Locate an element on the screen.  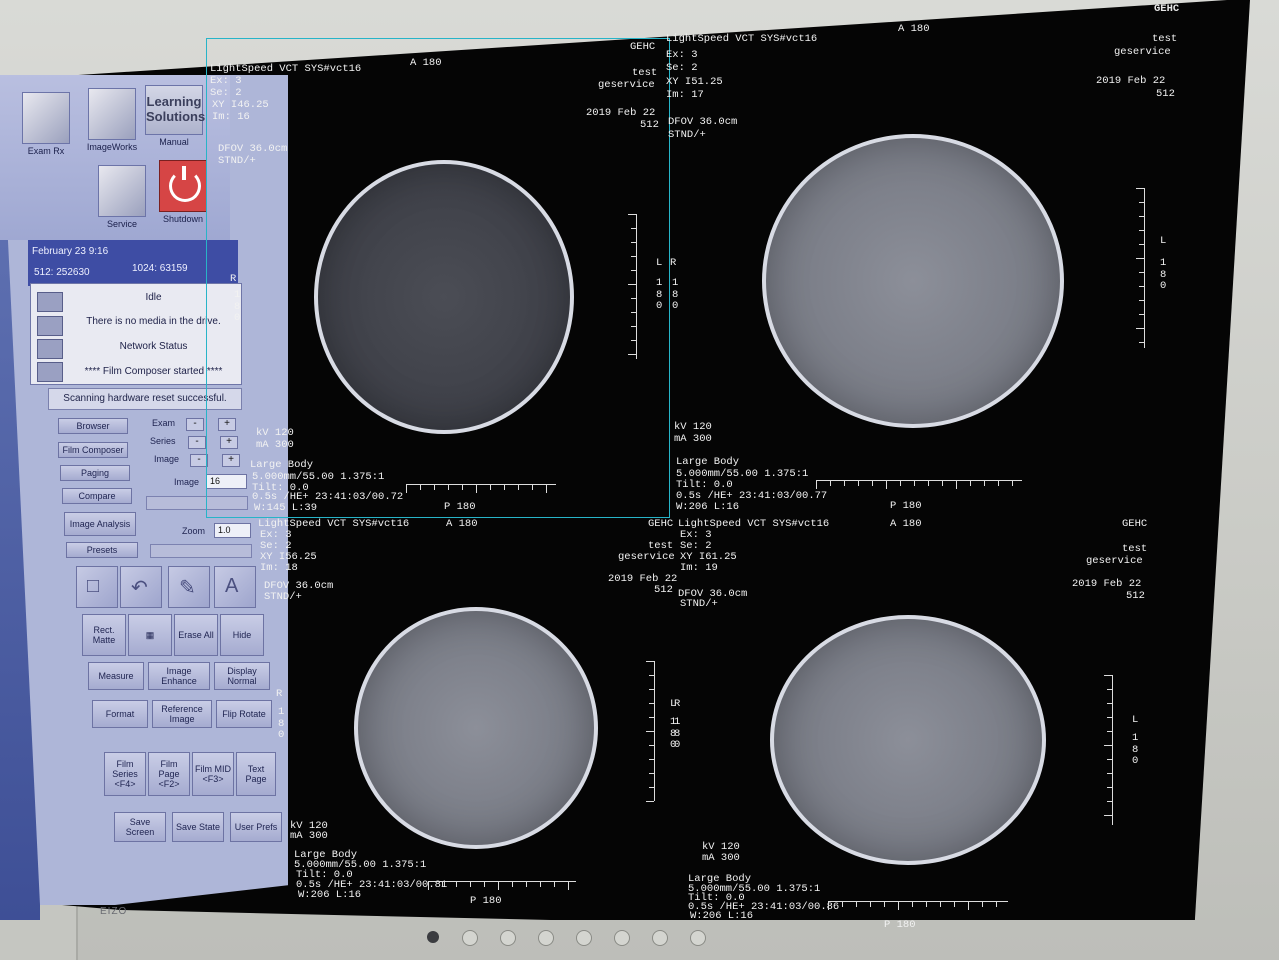
manual-launcher: Learning Solutions Manual is located at coordinates (175, 116).